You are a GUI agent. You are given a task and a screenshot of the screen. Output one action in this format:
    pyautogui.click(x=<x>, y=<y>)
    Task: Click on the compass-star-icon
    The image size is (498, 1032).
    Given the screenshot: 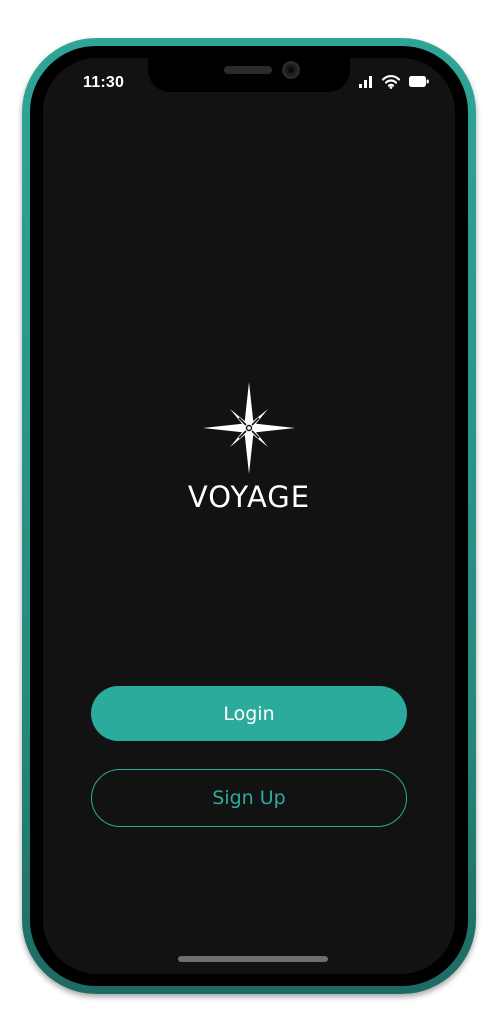 What is the action you would take?
    pyautogui.click(x=249, y=428)
    